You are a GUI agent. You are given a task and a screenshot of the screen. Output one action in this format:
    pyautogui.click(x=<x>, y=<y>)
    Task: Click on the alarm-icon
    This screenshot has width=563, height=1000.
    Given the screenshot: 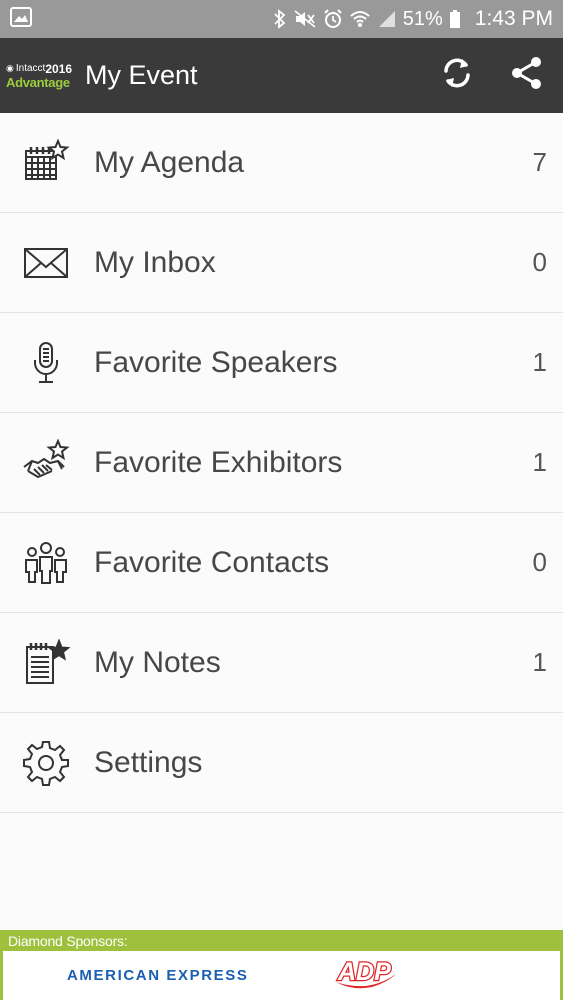 What is the action you would take?
    pyautogui.click(x=333, y=19)
    